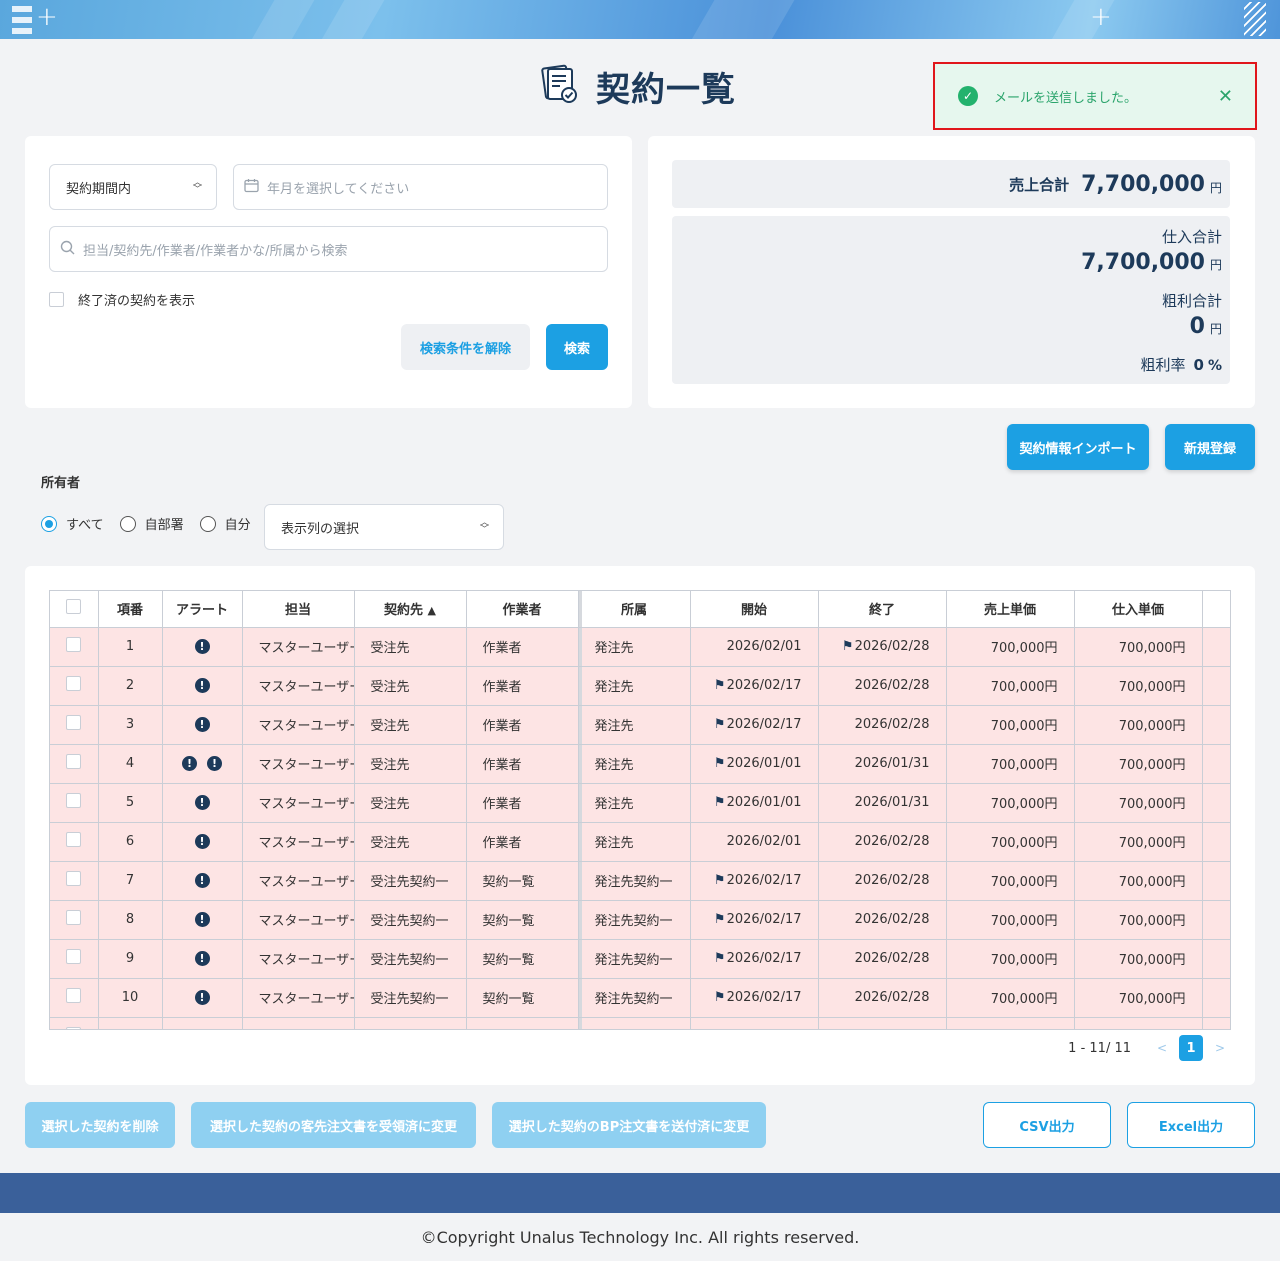 This screenshot has height=1261, width=1280. I want to click on period-select: 契約期間内 ︿ ﹀, so click(133, 187).